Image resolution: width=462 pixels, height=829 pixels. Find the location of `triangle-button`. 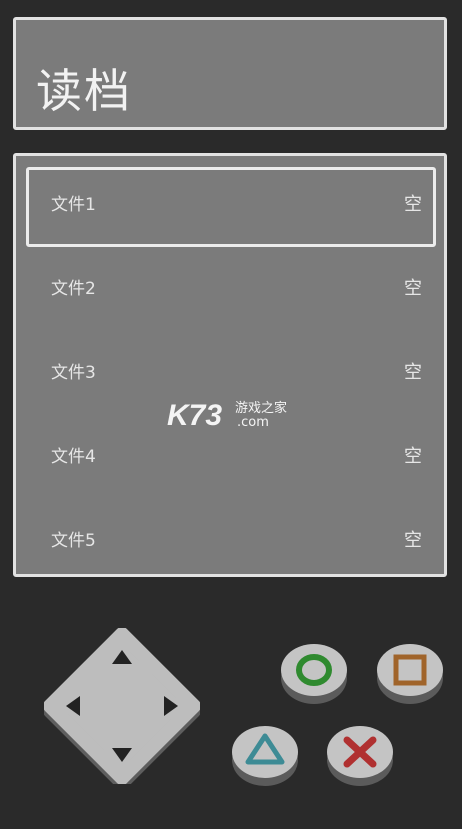

triangle-button is located at coordinates (265, 755).